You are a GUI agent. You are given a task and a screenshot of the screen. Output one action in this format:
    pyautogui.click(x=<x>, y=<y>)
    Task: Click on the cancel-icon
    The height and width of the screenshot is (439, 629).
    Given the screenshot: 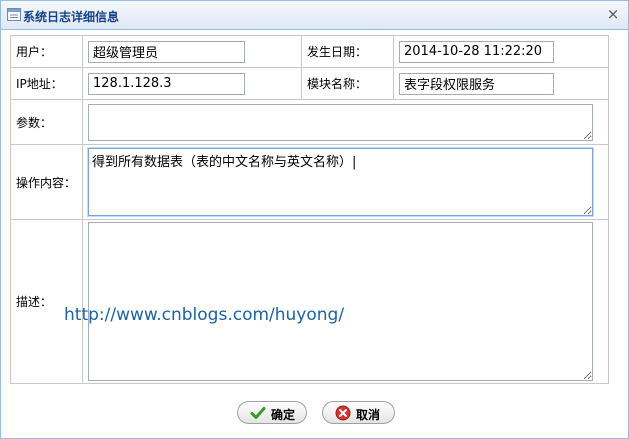 What is the action you would take?
    pyautogui.click(x=343, y=413)
    